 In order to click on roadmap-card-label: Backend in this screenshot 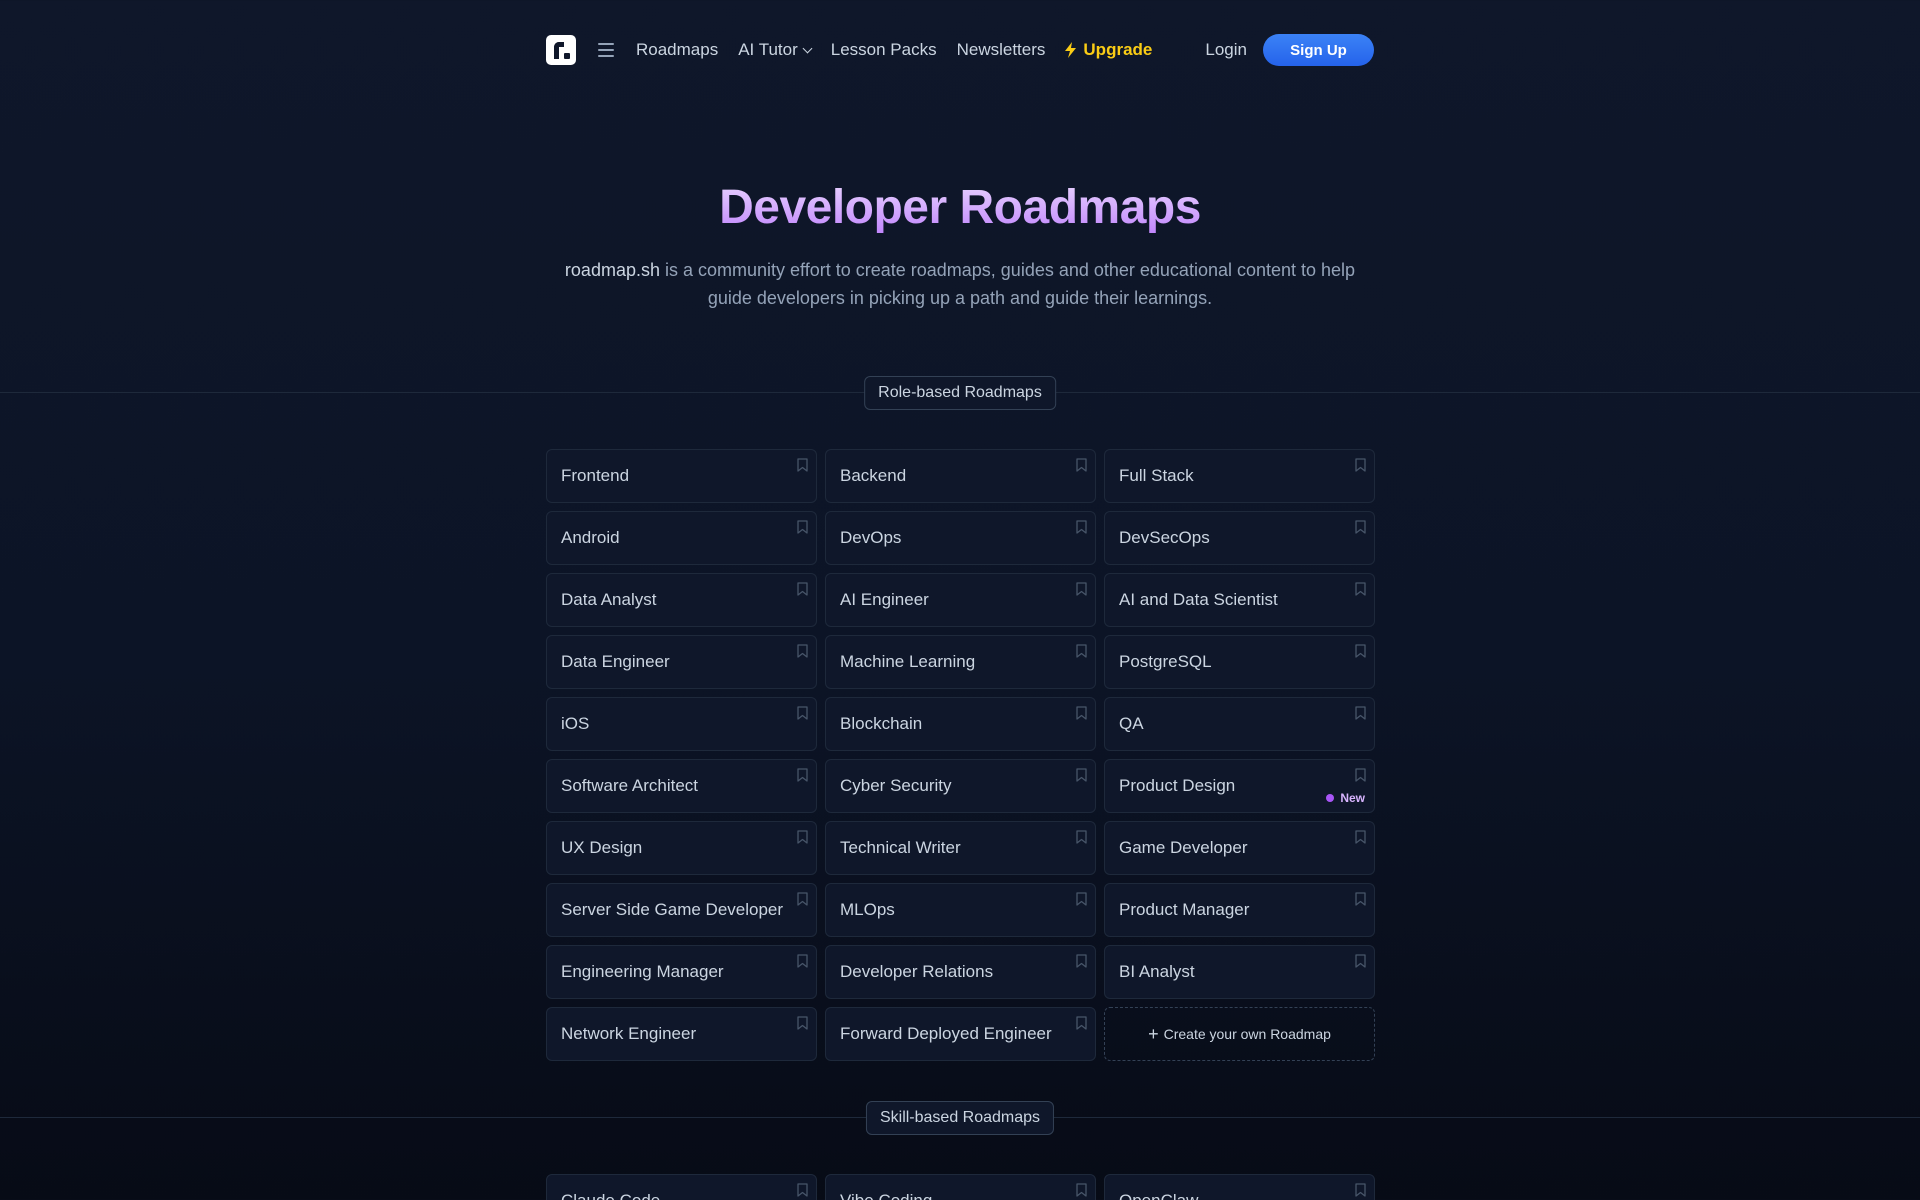, I will do `click(873, 475)`.